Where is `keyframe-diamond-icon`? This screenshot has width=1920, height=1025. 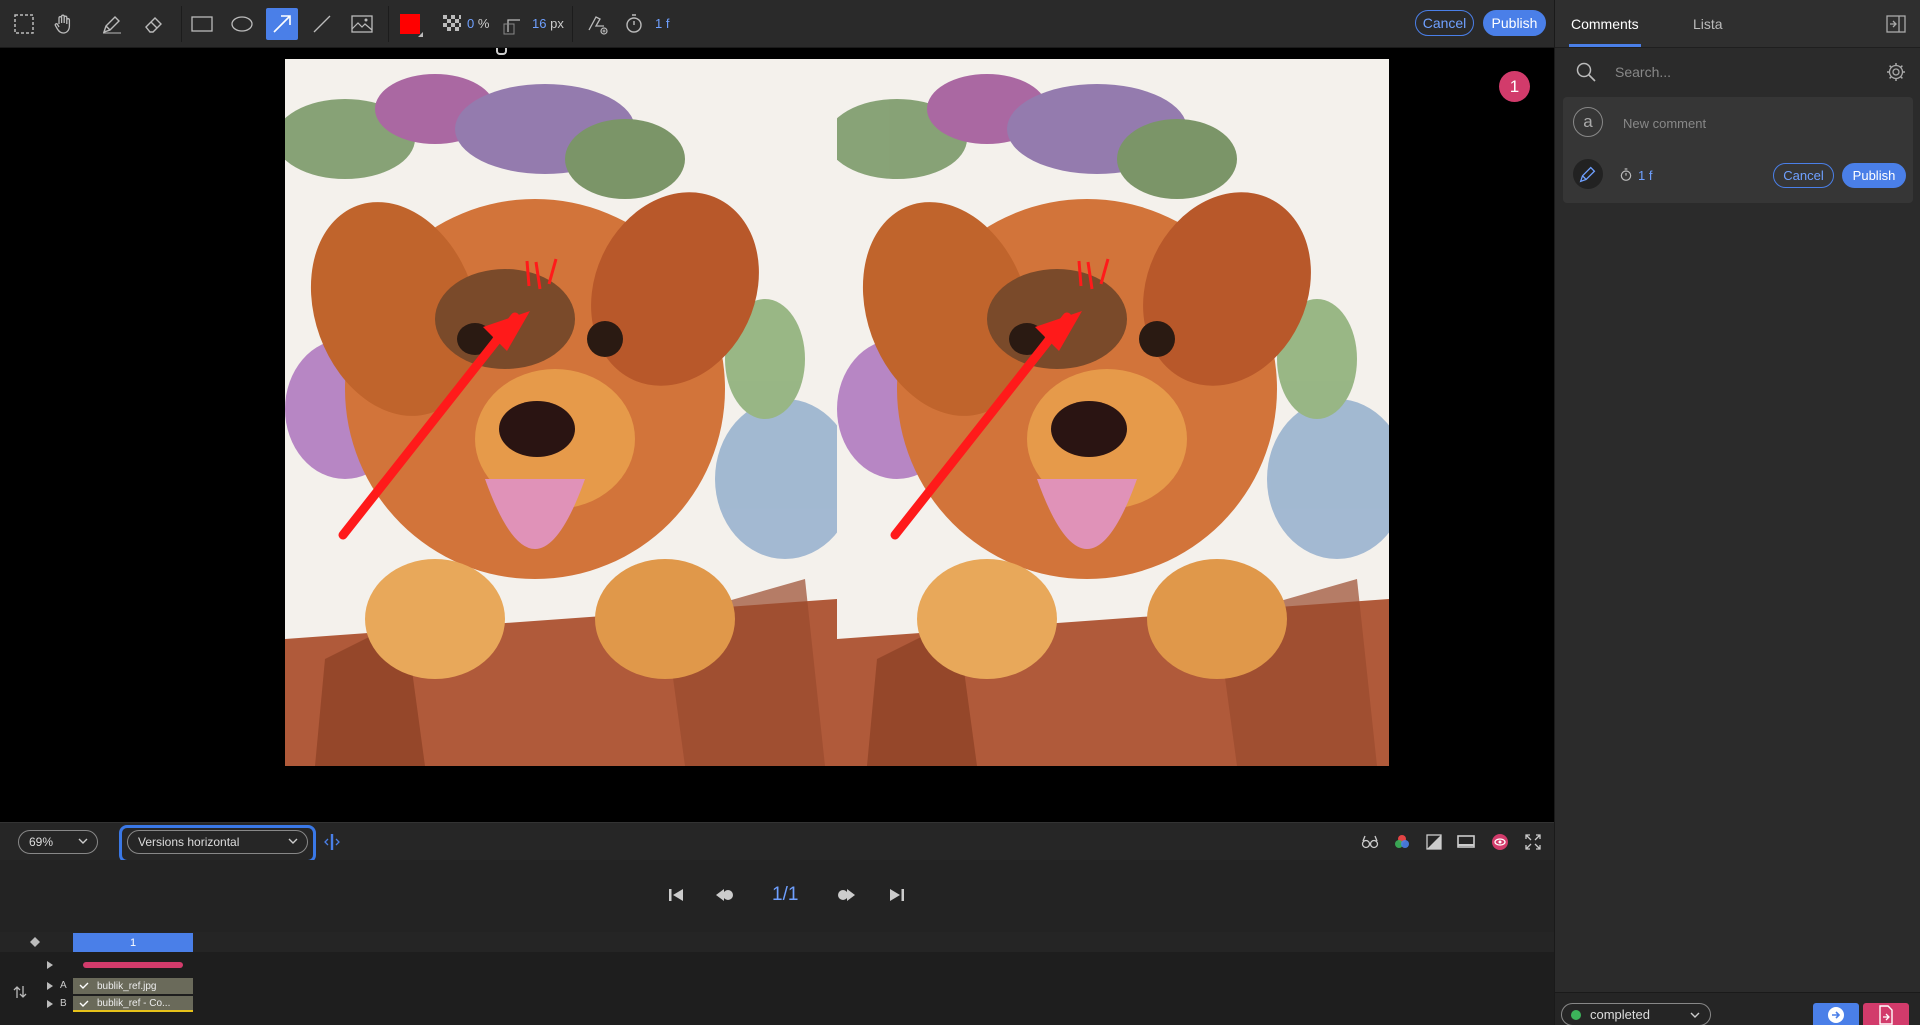 keyframe-diamond-icon is located at coordinates (35, 942).